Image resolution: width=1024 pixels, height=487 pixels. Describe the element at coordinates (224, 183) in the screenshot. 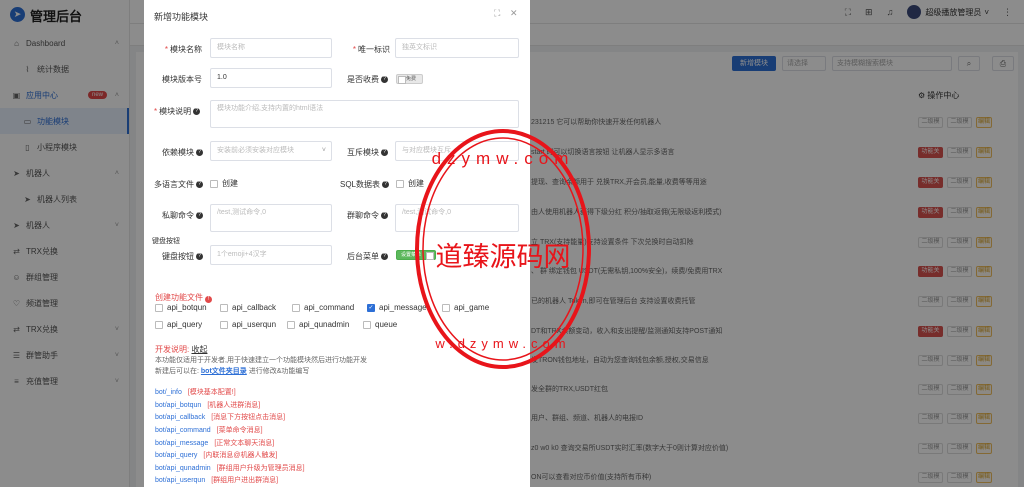

I see `multilang-checkbox: 创建` at that location.